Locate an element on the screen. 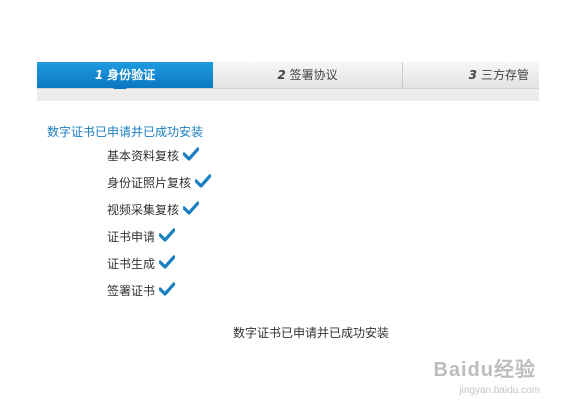  stepper-underlay is located at coordinates (288, 95).